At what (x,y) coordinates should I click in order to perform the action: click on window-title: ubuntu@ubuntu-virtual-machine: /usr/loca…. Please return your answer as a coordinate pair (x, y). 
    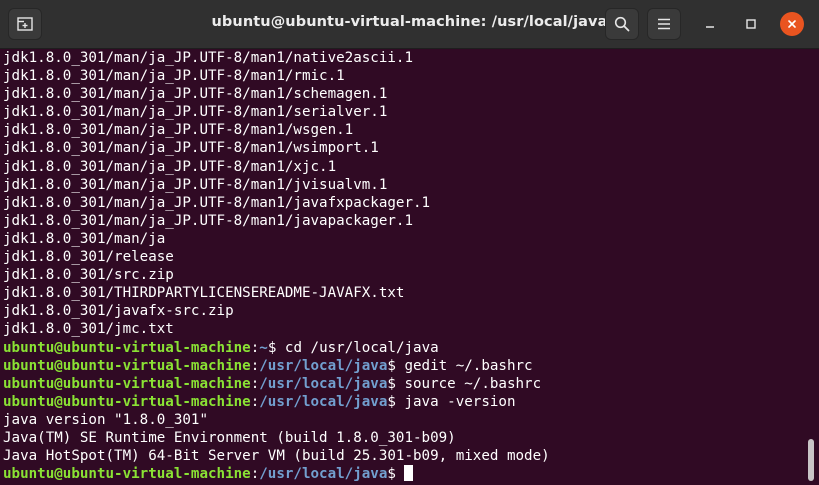
    Looking at the image, I should click on (409, 22).